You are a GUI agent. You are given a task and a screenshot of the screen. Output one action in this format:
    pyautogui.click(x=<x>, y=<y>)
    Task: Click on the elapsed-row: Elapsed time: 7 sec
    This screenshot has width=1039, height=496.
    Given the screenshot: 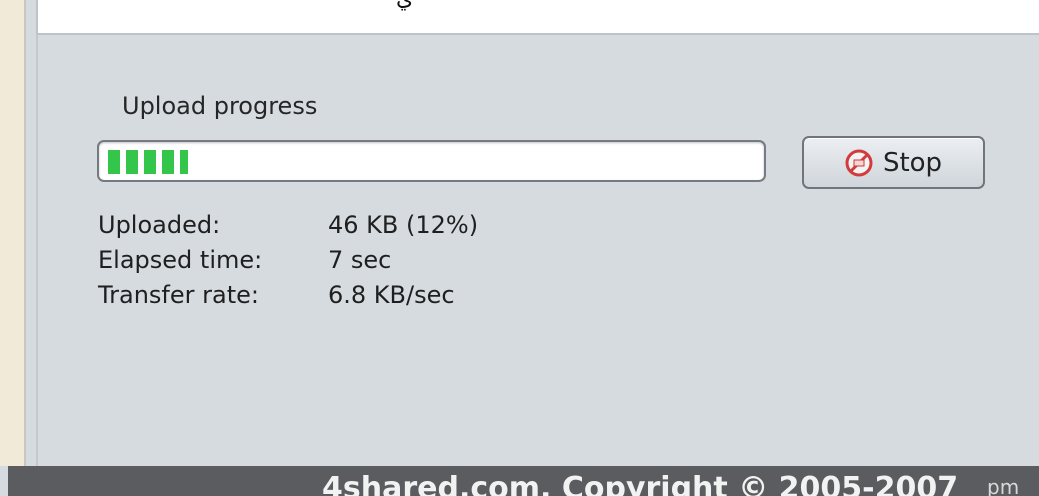 What is the action you would take?
    pyautogui.click(x=288, y=260)
    